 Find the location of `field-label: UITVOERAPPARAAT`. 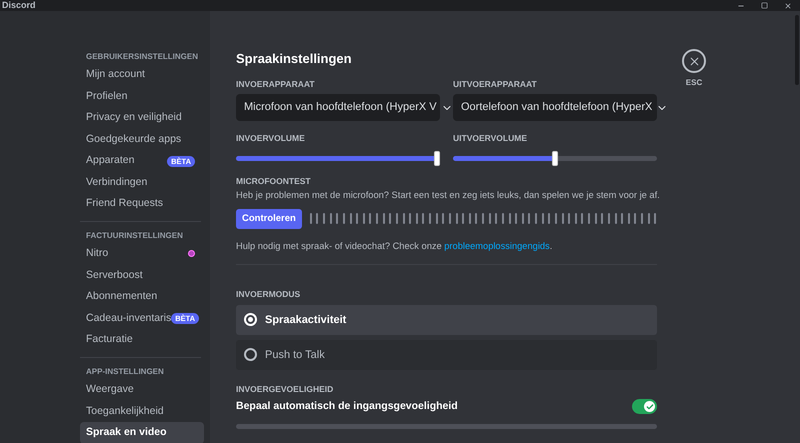

field-label: UITVOERAPPARAAT is located at coordinates (495, 84).